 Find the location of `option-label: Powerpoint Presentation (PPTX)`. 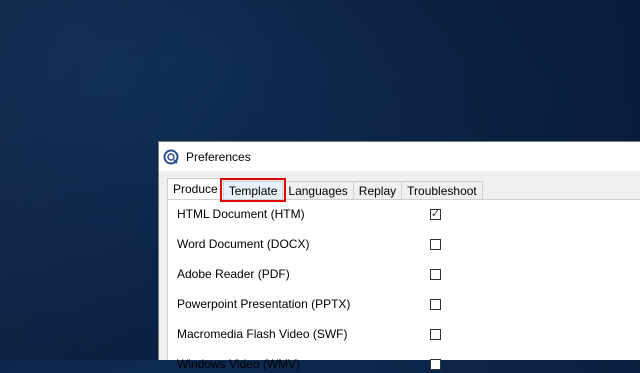

option-label: Powerpoint Presentation (PPTX) is located at coordinates (264, 304).